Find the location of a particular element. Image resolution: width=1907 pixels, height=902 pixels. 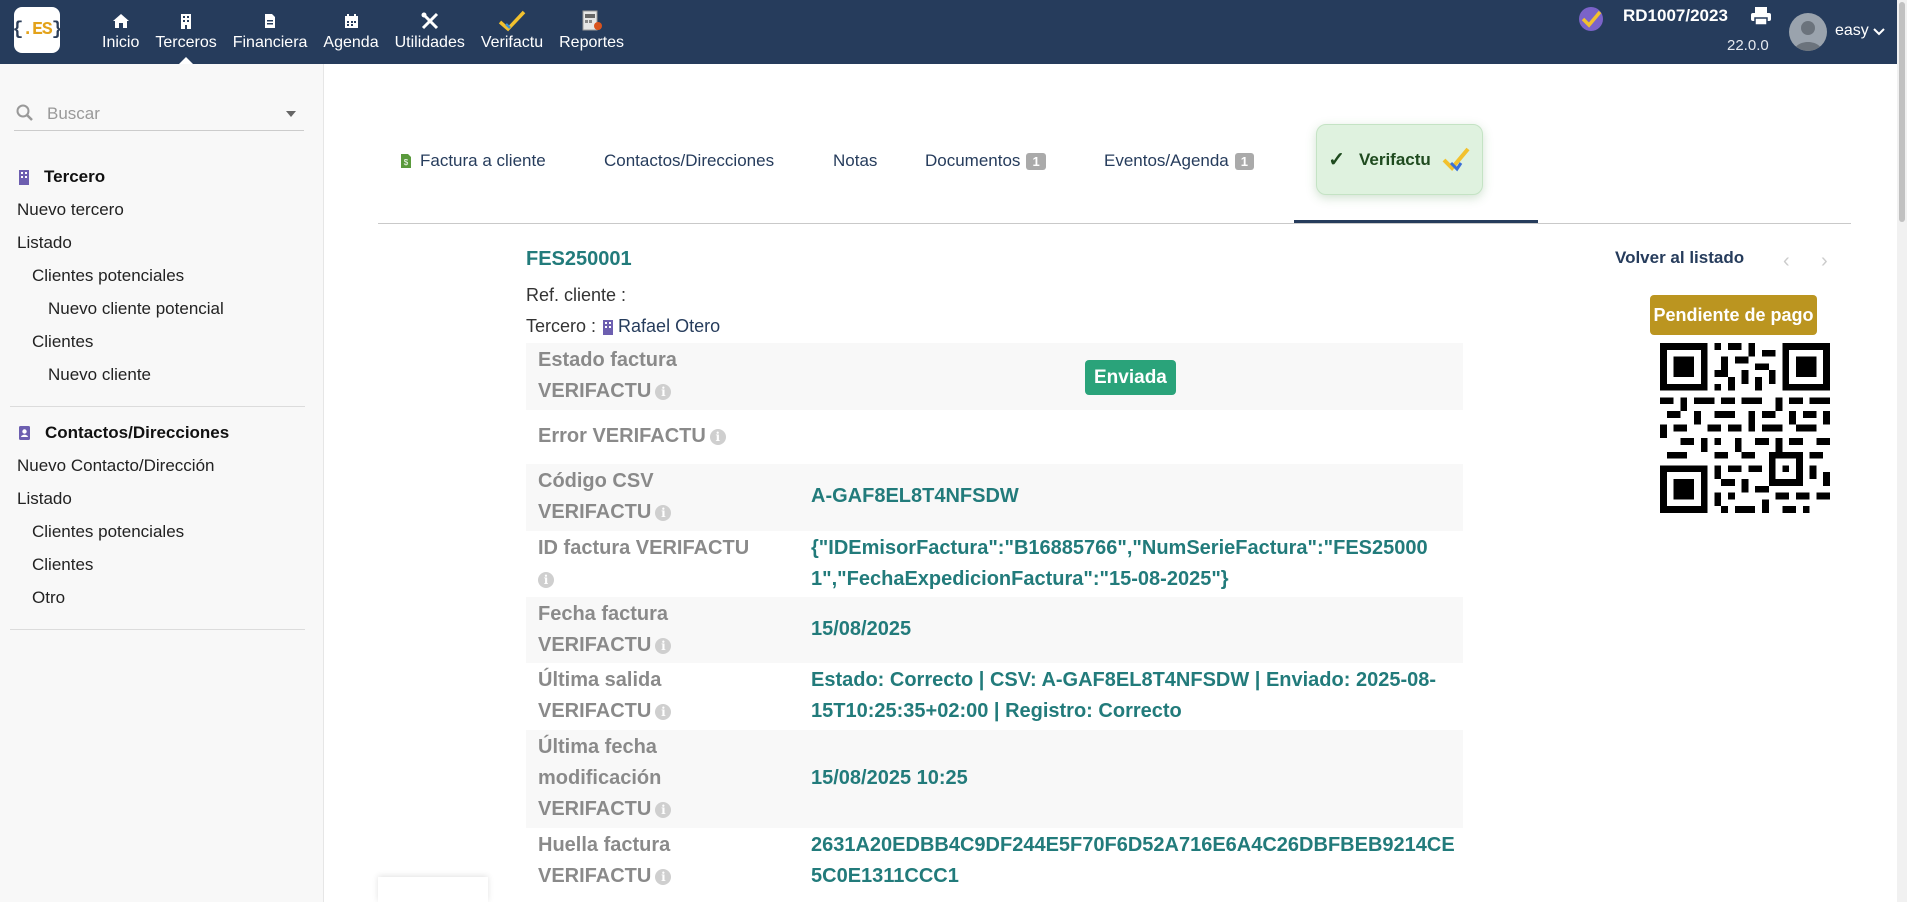

field-label: ID factura VERIFACTU i is located at coordinates (644, 562).